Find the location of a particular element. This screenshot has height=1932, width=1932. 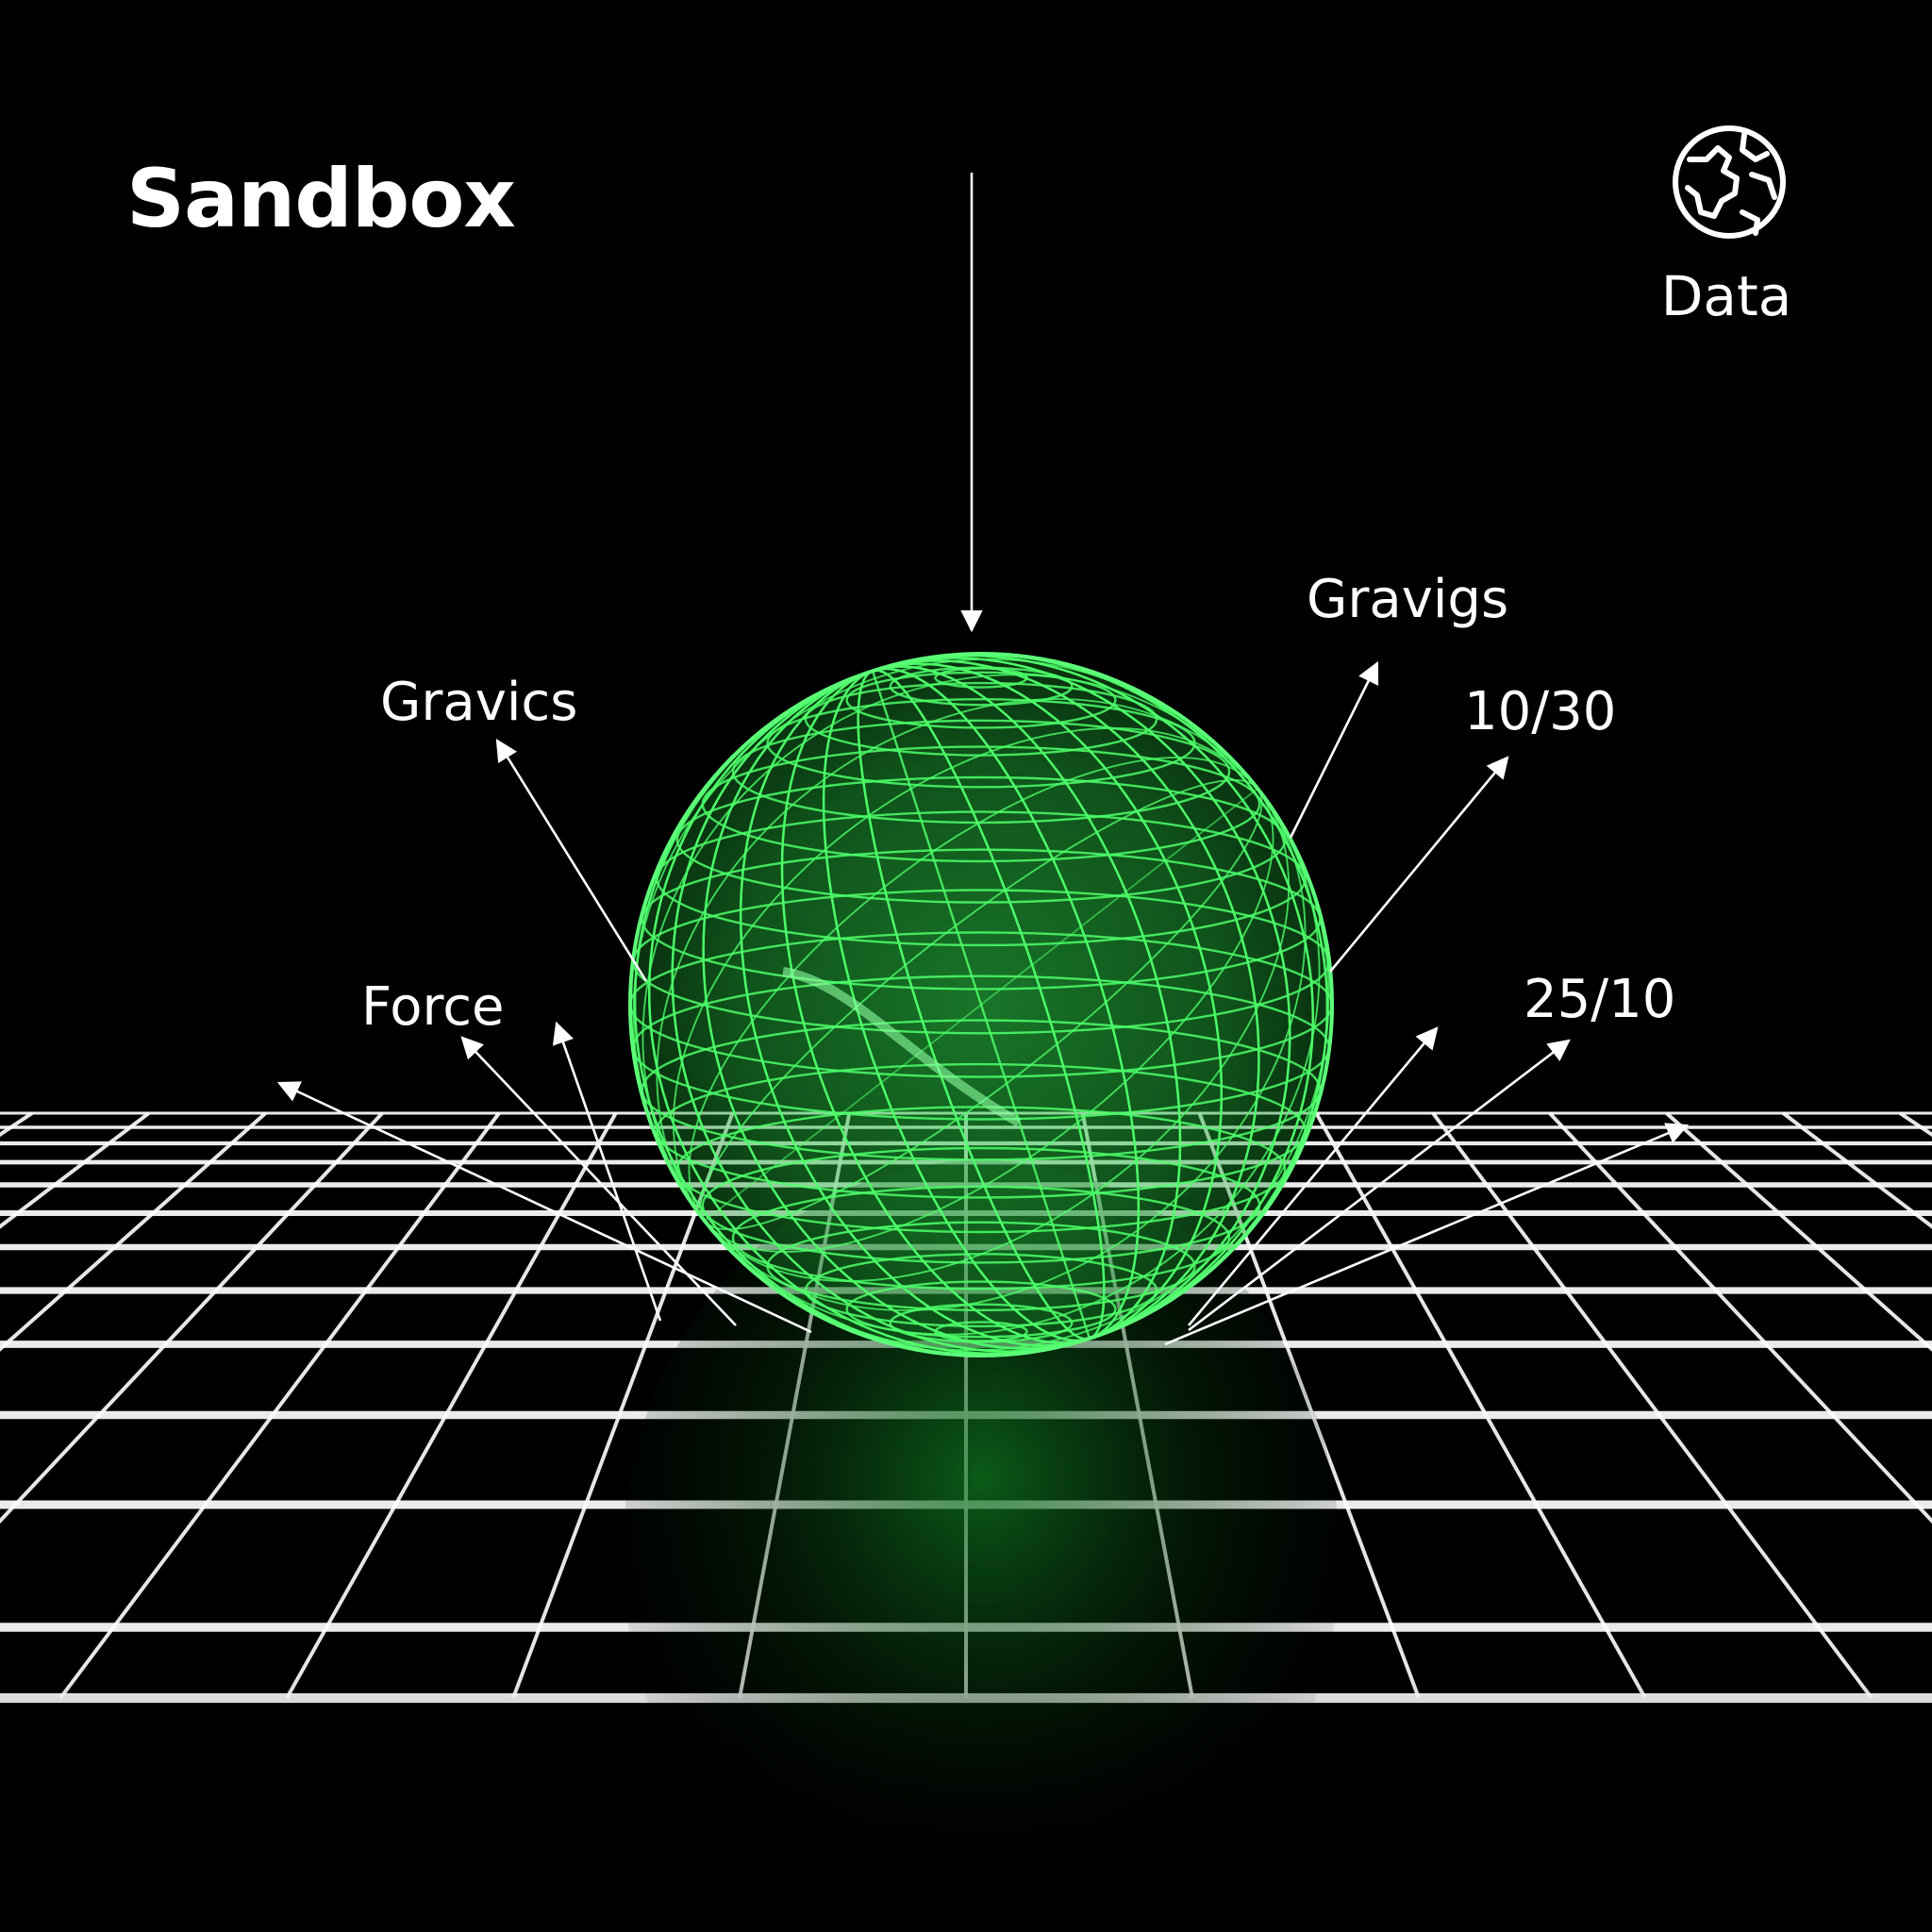

vector-arrow-ratio-top is located at coordinates (1419, 865).